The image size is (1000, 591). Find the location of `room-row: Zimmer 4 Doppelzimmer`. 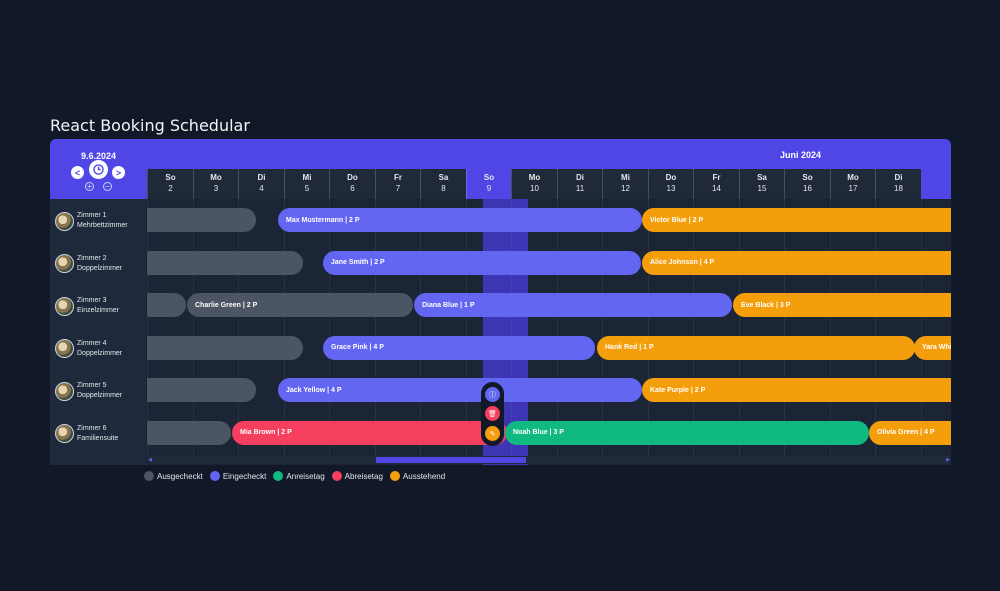

room-row: Zimmer 4 Doppelzimmer is located at coordinates (98, 349).